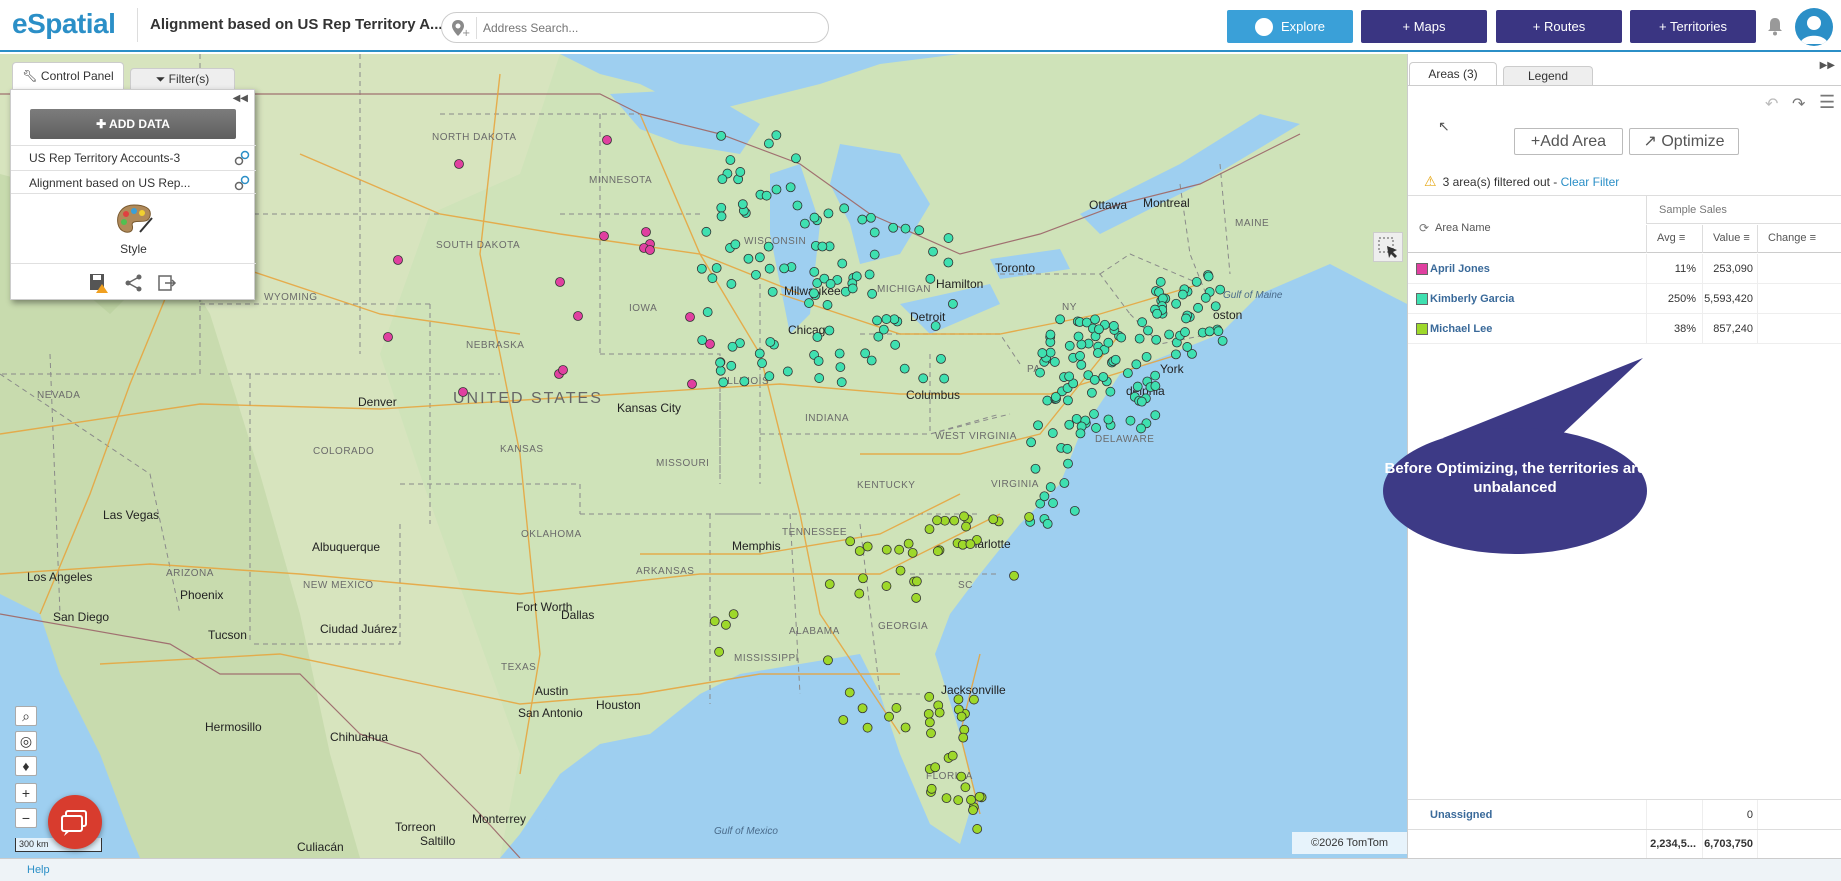  I want to click on add-maps-button: + Maps, so click(1424, 26).